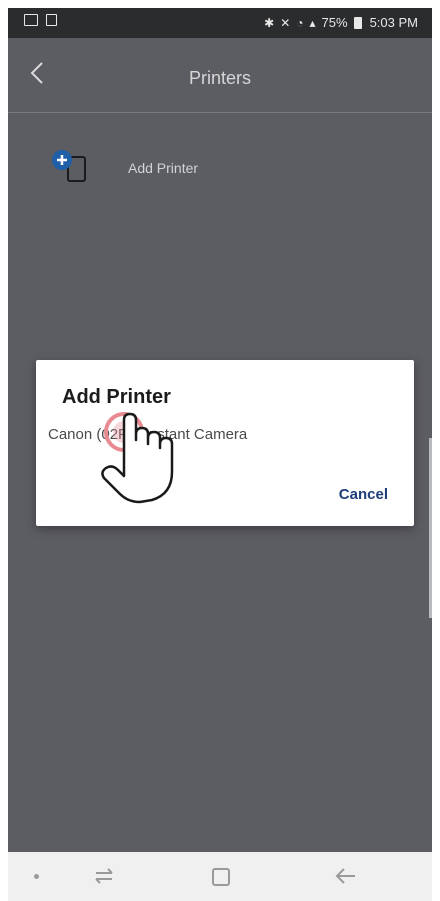  I want to click on signal-icon: ▴, so click(312, 22).